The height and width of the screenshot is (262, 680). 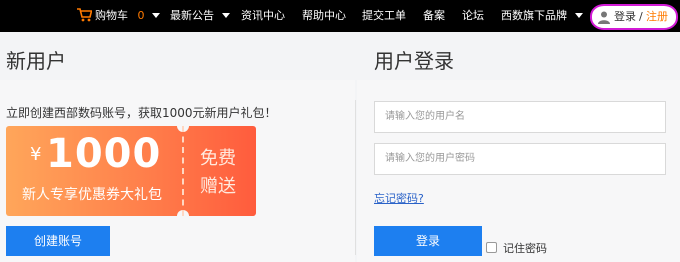 What do you see at coordinates (534, 15) in the screenshot?
I see `nav-item-label: 西数旗下品牌` at bounding box center [534, 15].